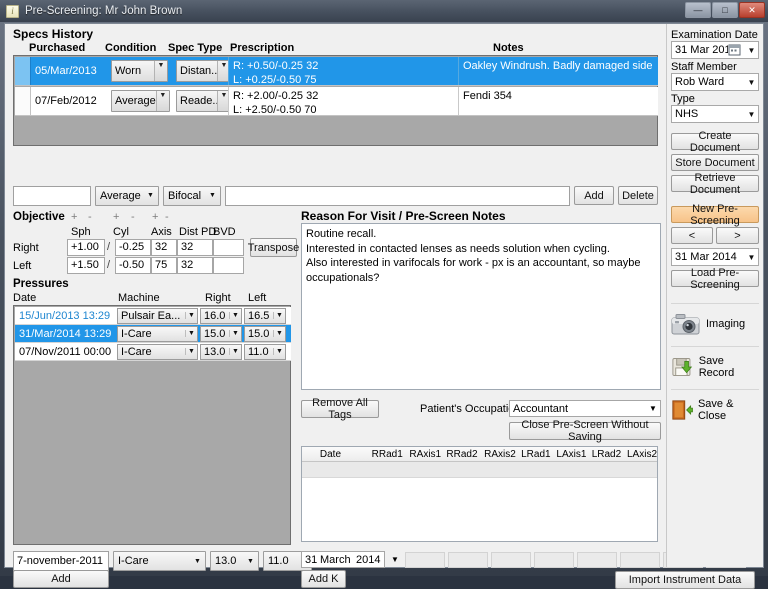  I want to click on purchased-input, so click(52, 195).